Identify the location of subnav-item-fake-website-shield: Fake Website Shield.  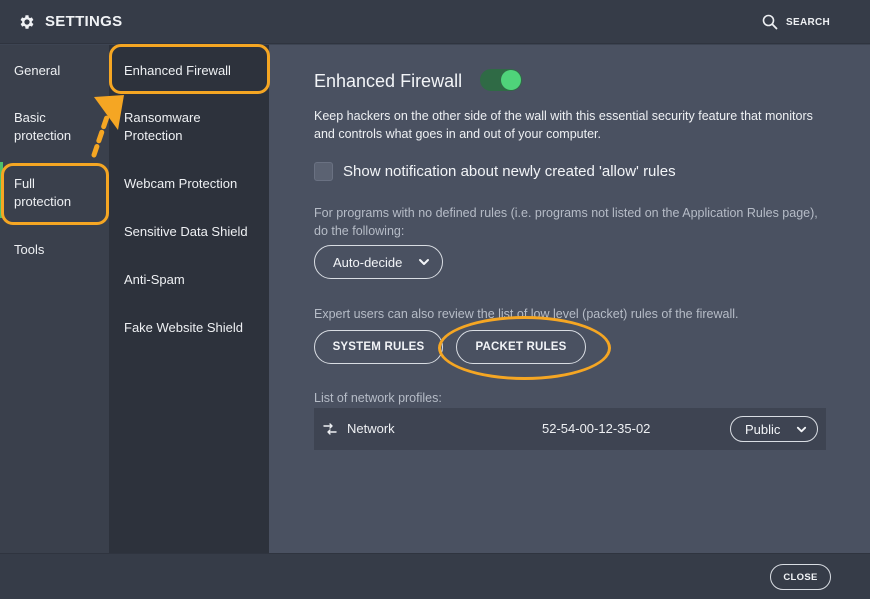
(183, 328).